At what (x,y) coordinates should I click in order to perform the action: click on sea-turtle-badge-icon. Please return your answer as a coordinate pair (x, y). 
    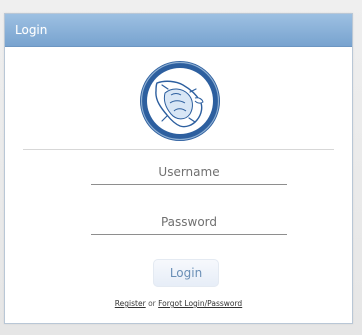
    Looking at the image, I should click on (180, 101).